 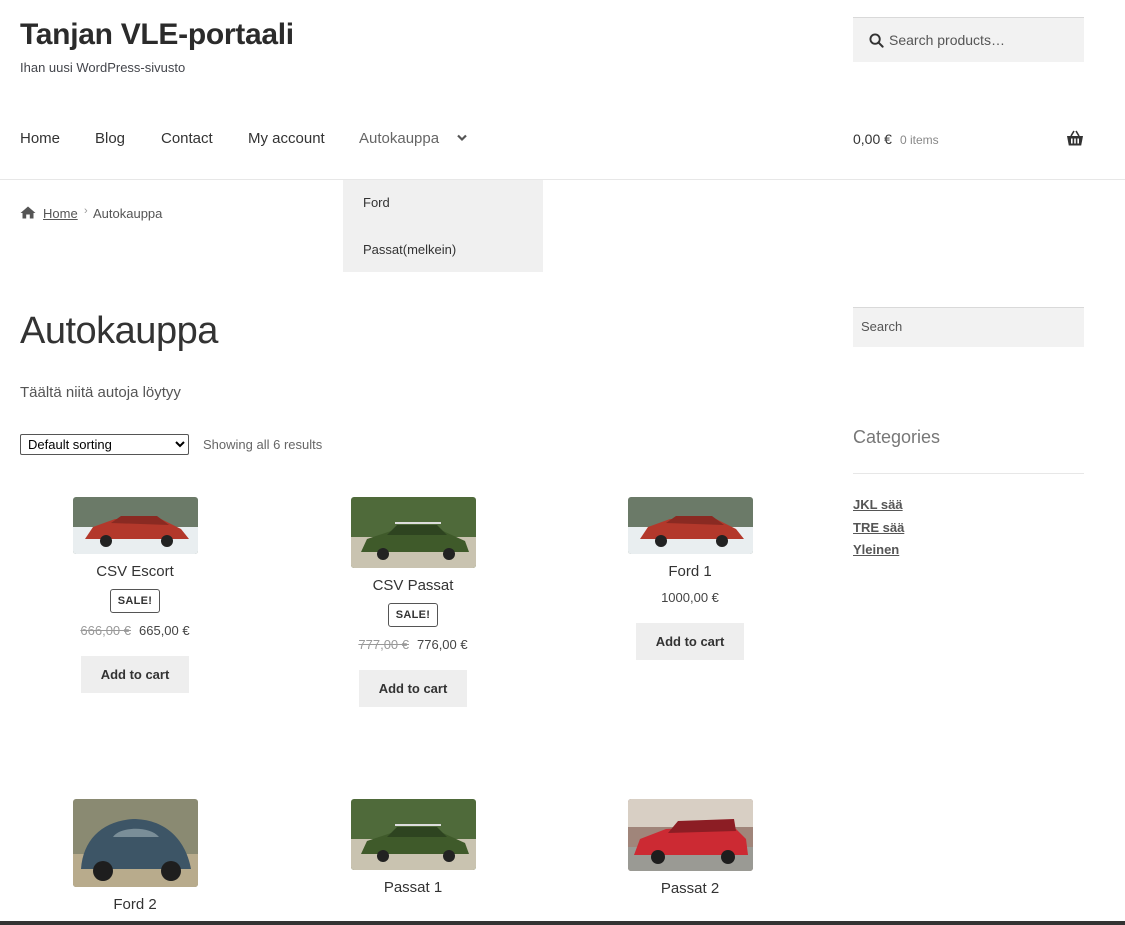 I want to click on product-card: Passat 1, so click(x=413, y=847).